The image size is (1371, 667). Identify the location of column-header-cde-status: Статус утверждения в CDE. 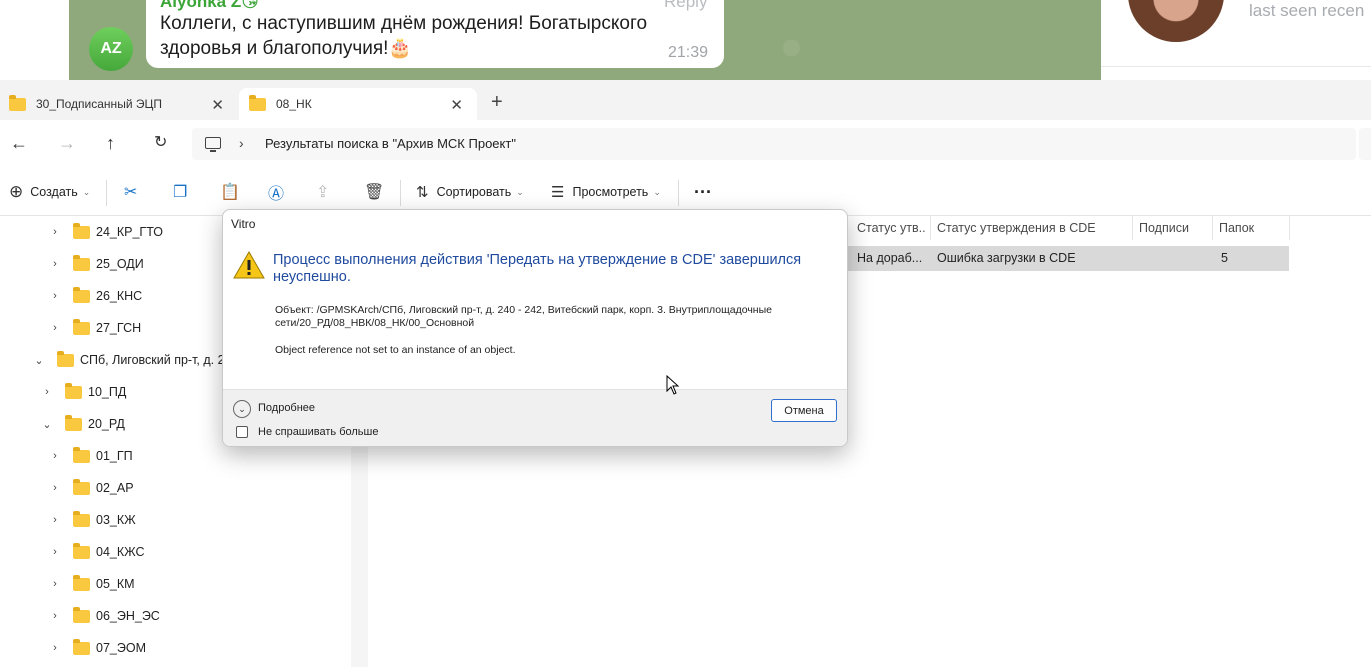
(1034, 228).